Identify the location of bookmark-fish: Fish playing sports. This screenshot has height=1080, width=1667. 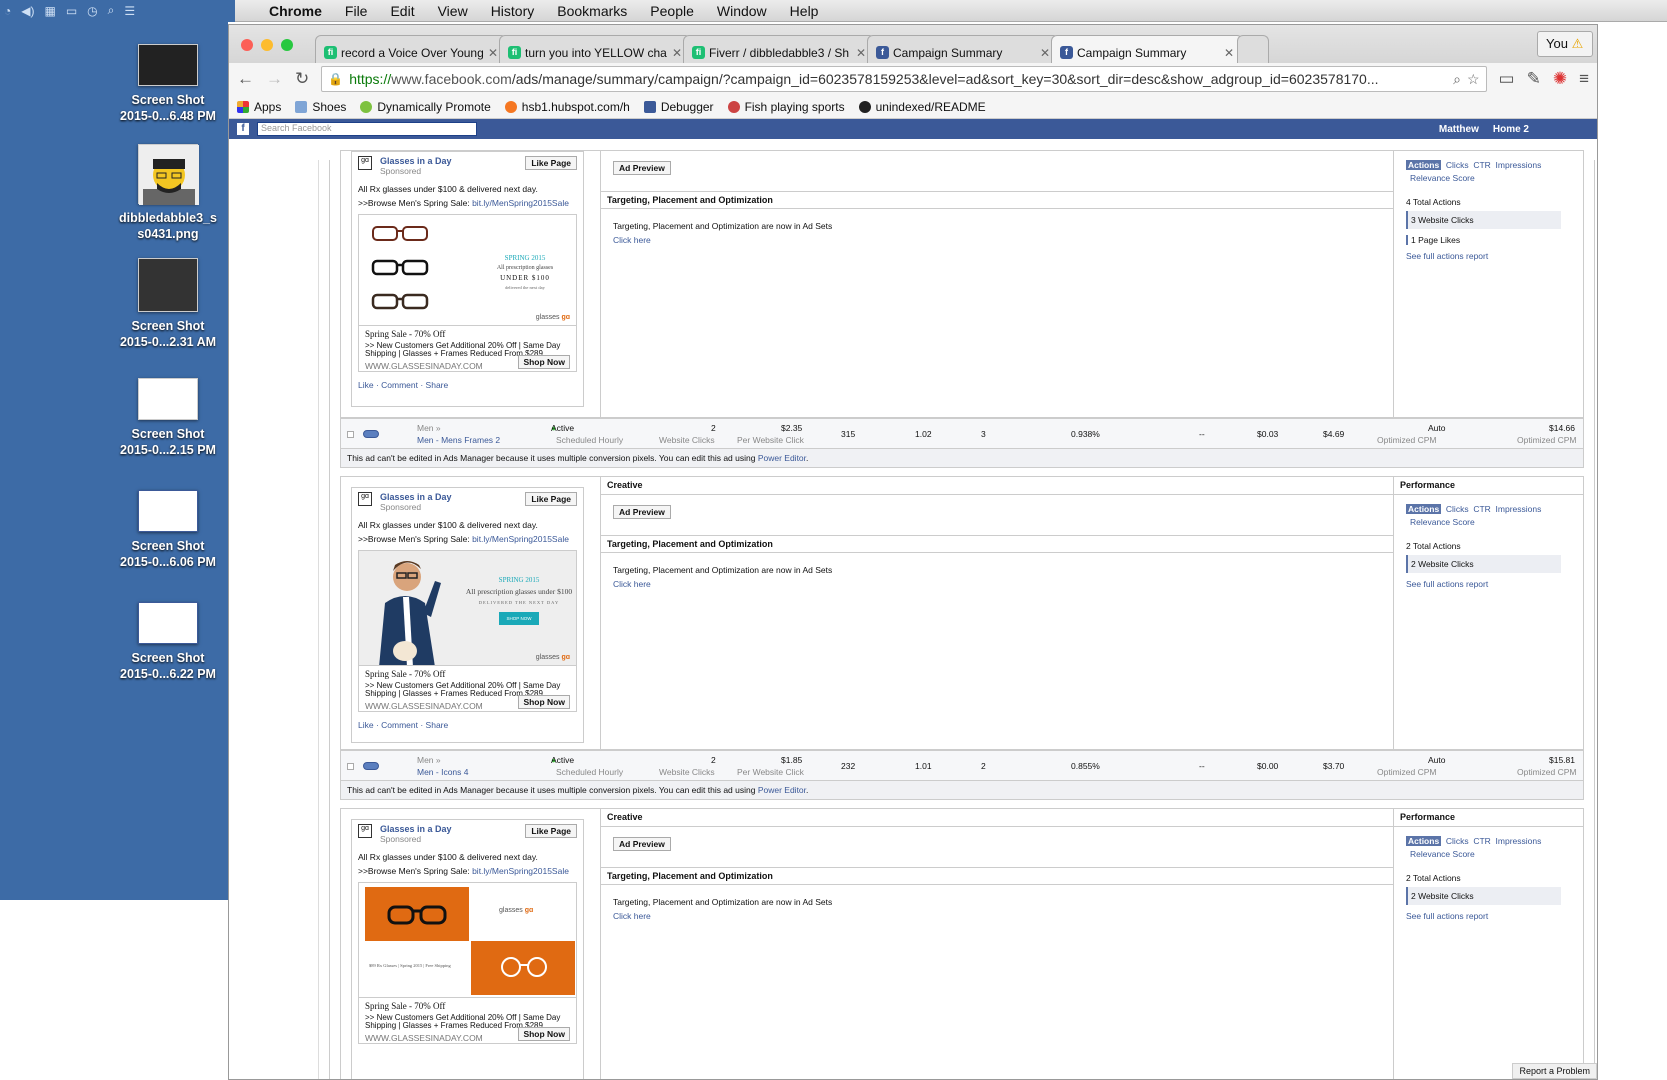
(786, 107).